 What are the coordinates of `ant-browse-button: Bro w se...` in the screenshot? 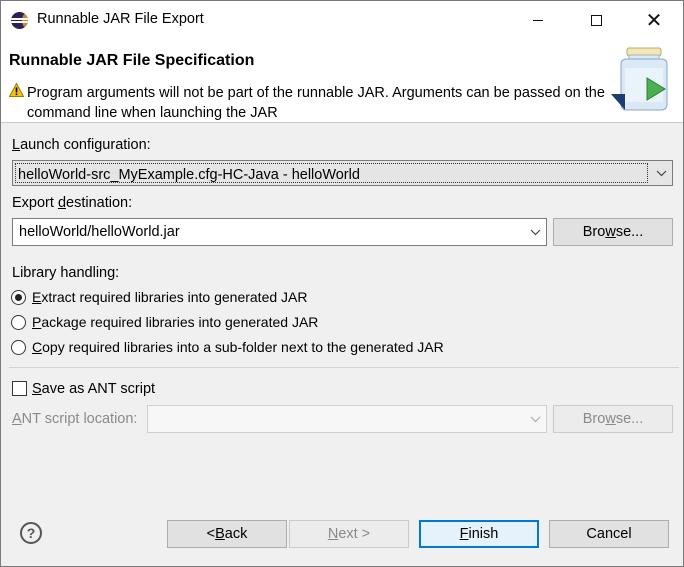 It's located at (613, 419).